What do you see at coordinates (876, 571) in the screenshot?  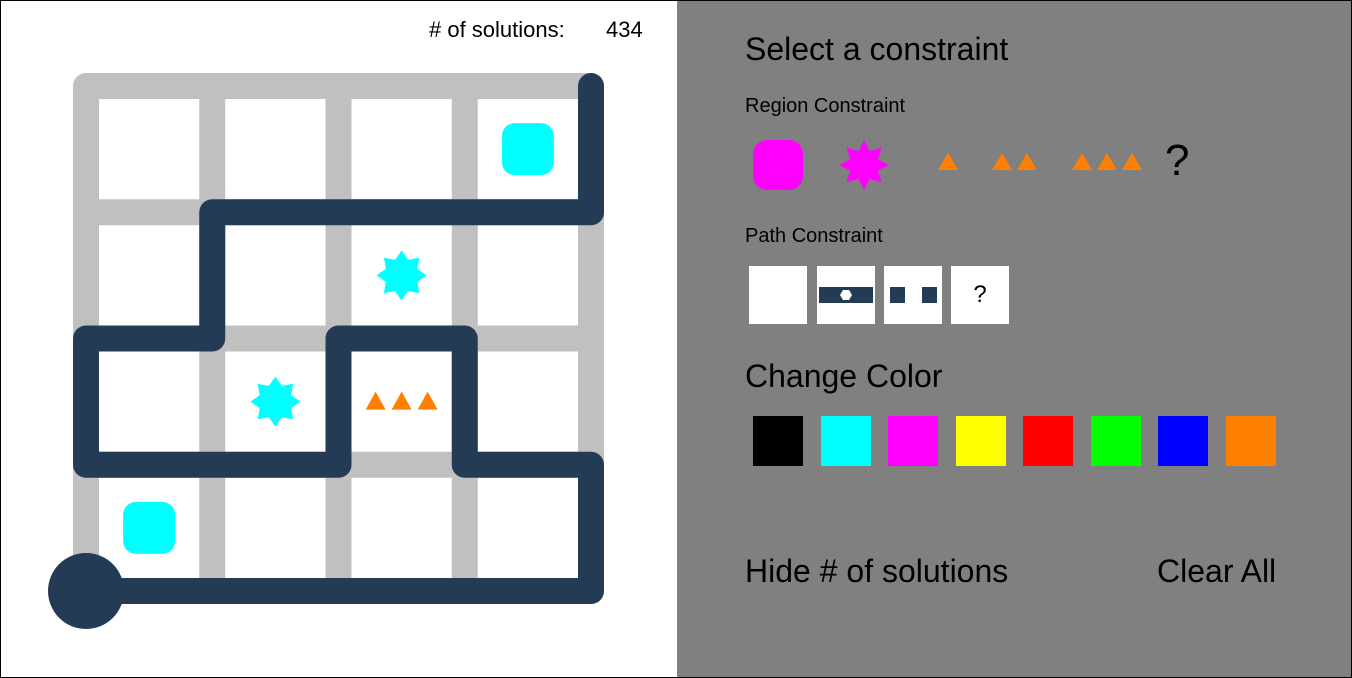 I see `hide-solutions-button: Hide # of solutions` at bounding box center [876, 571].